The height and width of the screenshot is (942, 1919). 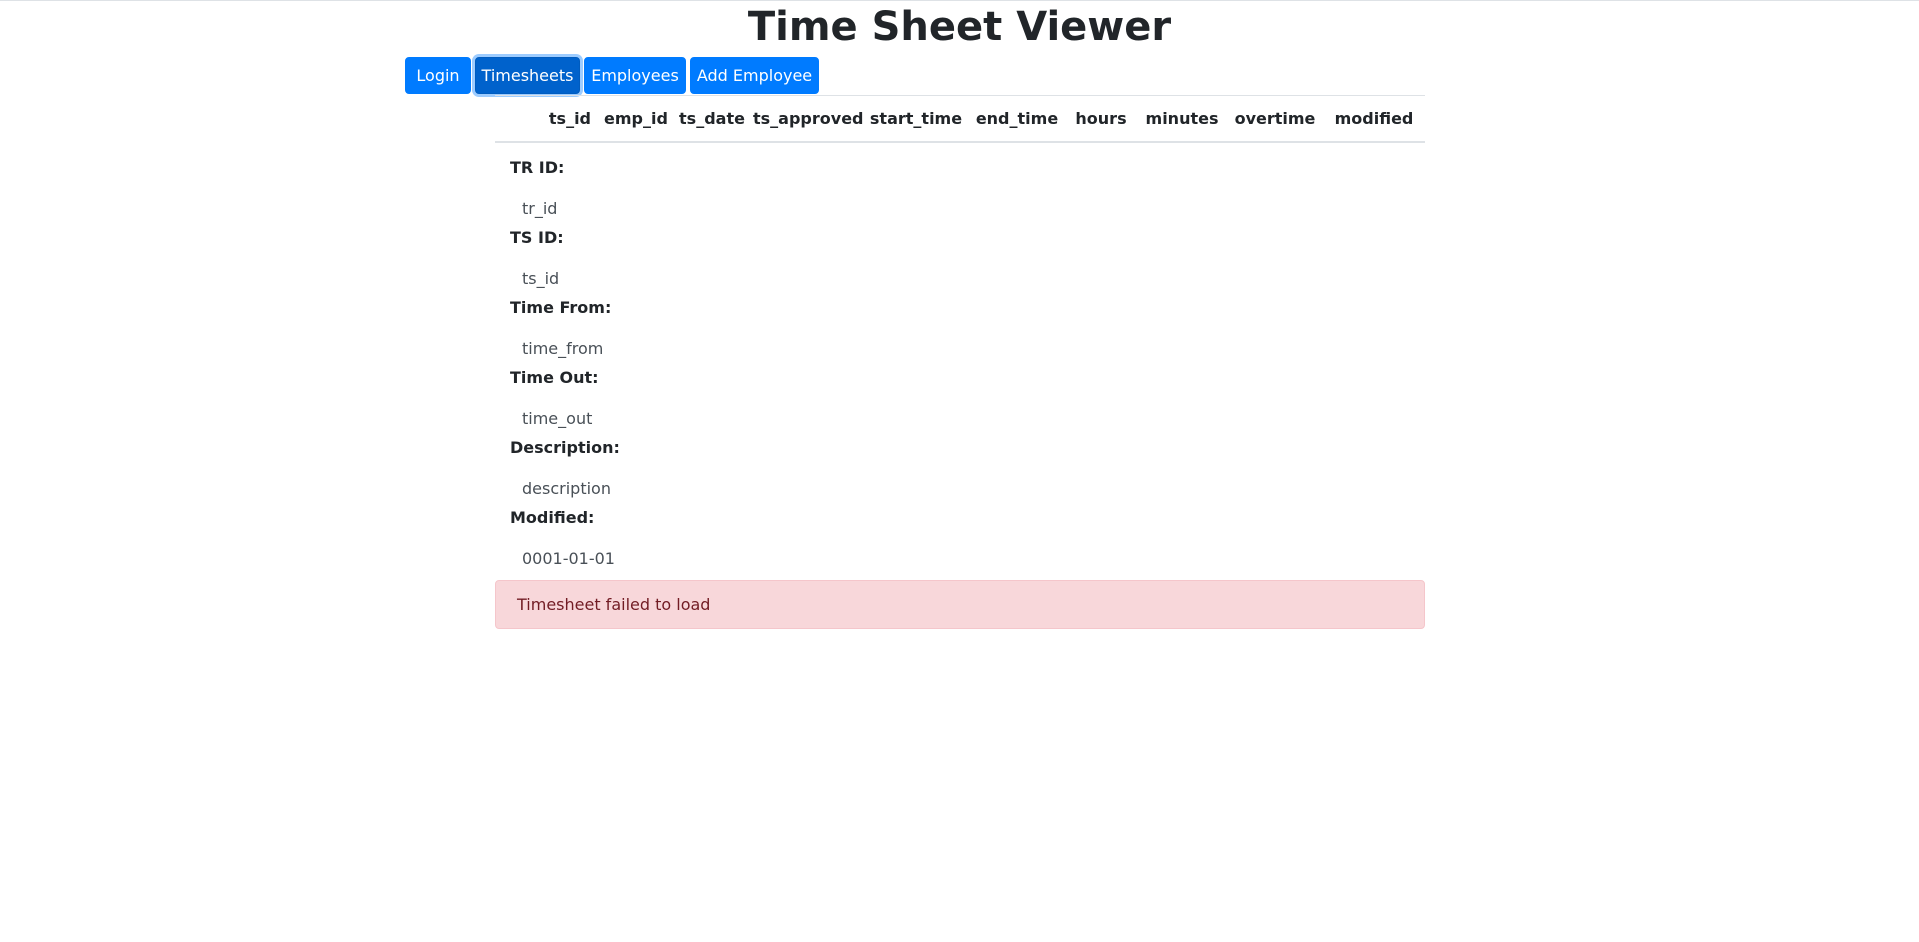 What do you see at coordinates (1182, 119) in the screenshot?
I see `column-header: minutes` at bounding box center [1182, 119].